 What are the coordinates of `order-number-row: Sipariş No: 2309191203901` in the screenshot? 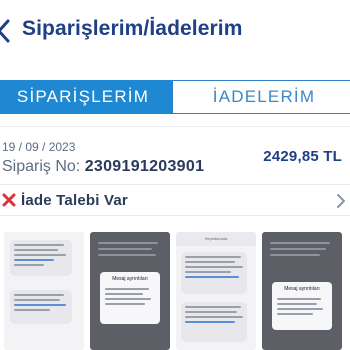 It's located at (103, 167).